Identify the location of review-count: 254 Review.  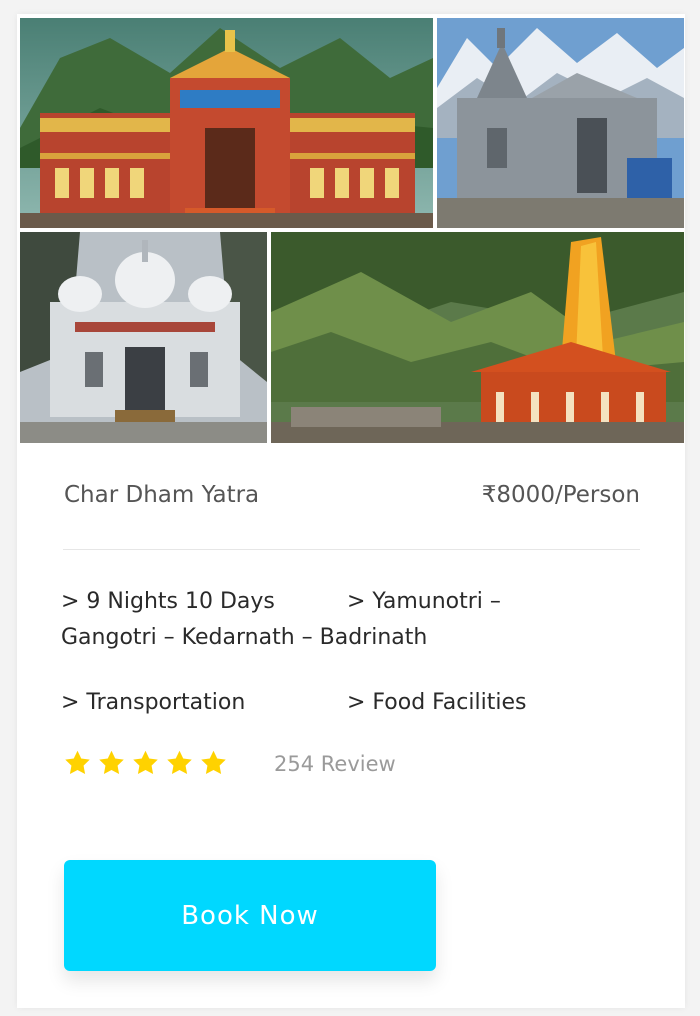
(335, 764).